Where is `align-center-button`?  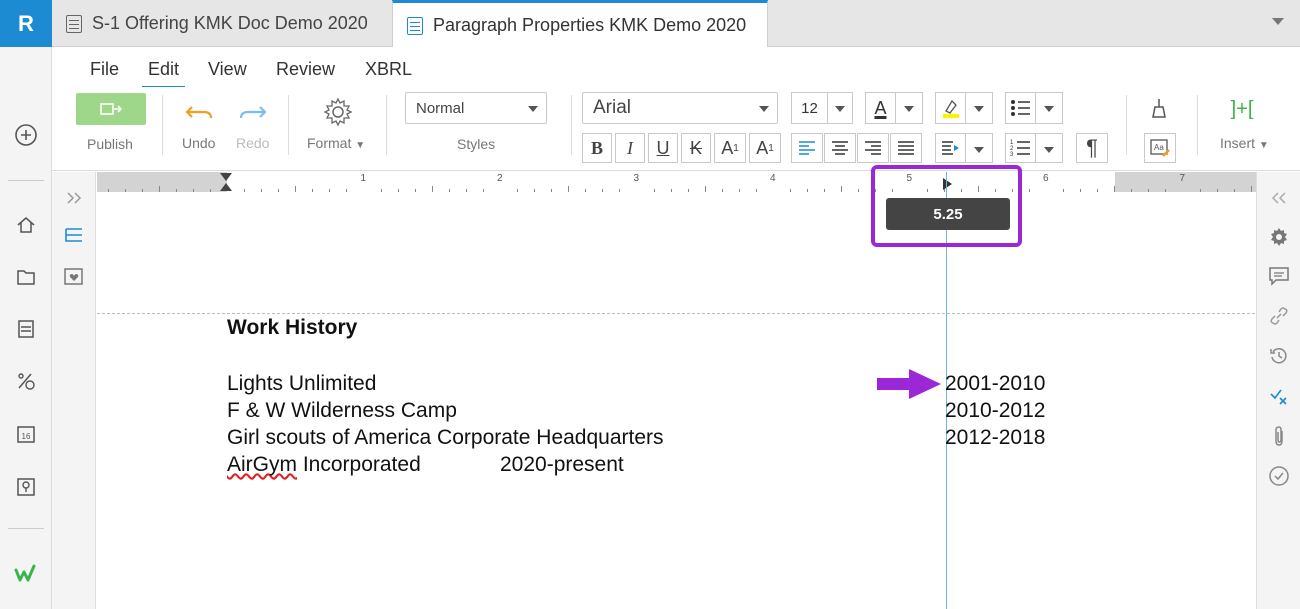 align-center-button is located at coordinates (840, 148).